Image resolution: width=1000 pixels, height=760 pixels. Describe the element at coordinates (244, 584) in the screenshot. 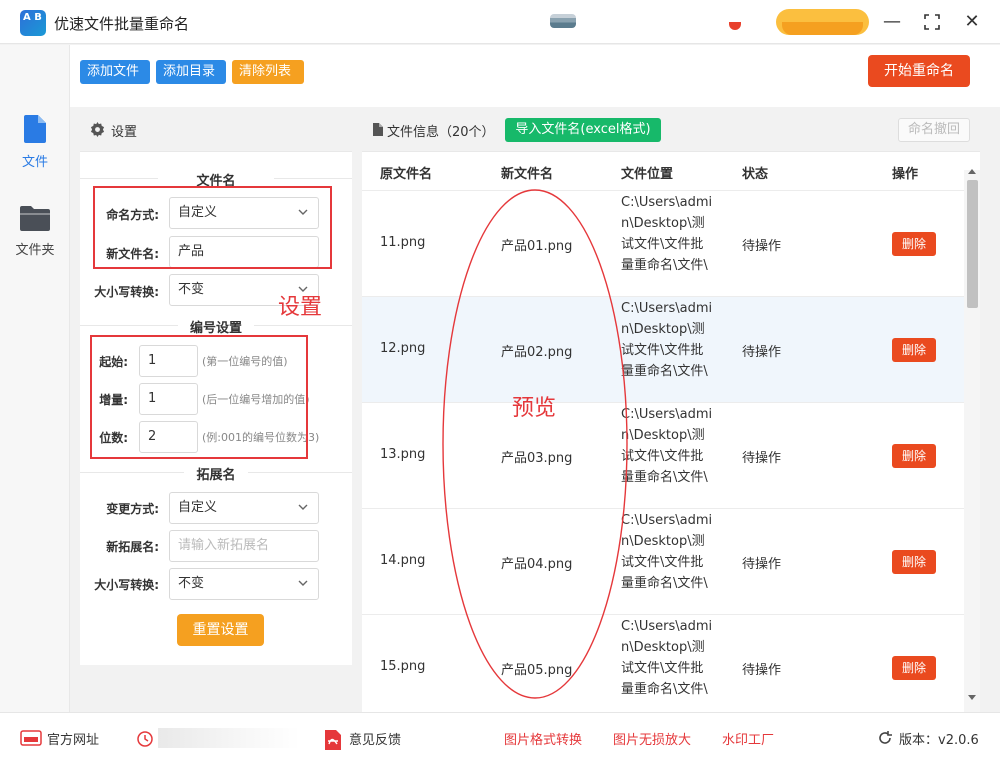

I see `ext-case-select: 不变` at that location.